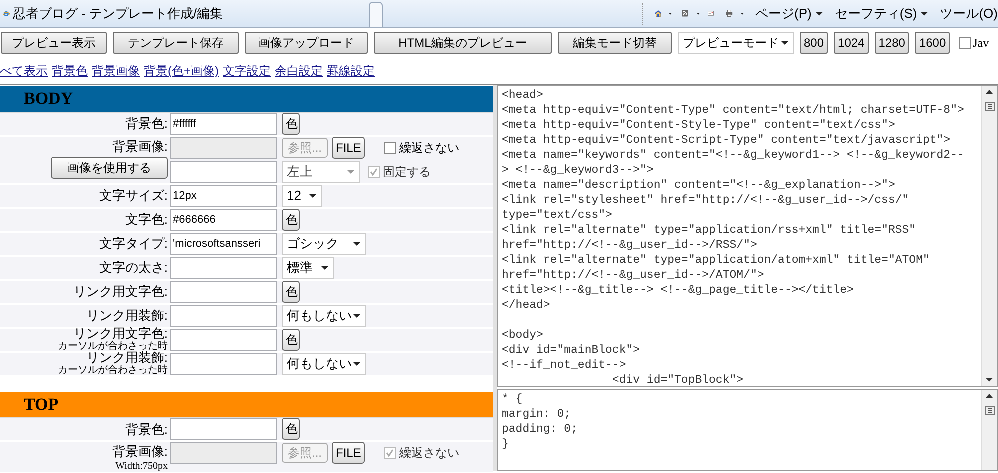  Describe the element at coordinates (706, 200) in the screenshot. I see `code-line: <link rel="stylesheet" href="http://<!--&g_user_id-->/css/"` at that location.